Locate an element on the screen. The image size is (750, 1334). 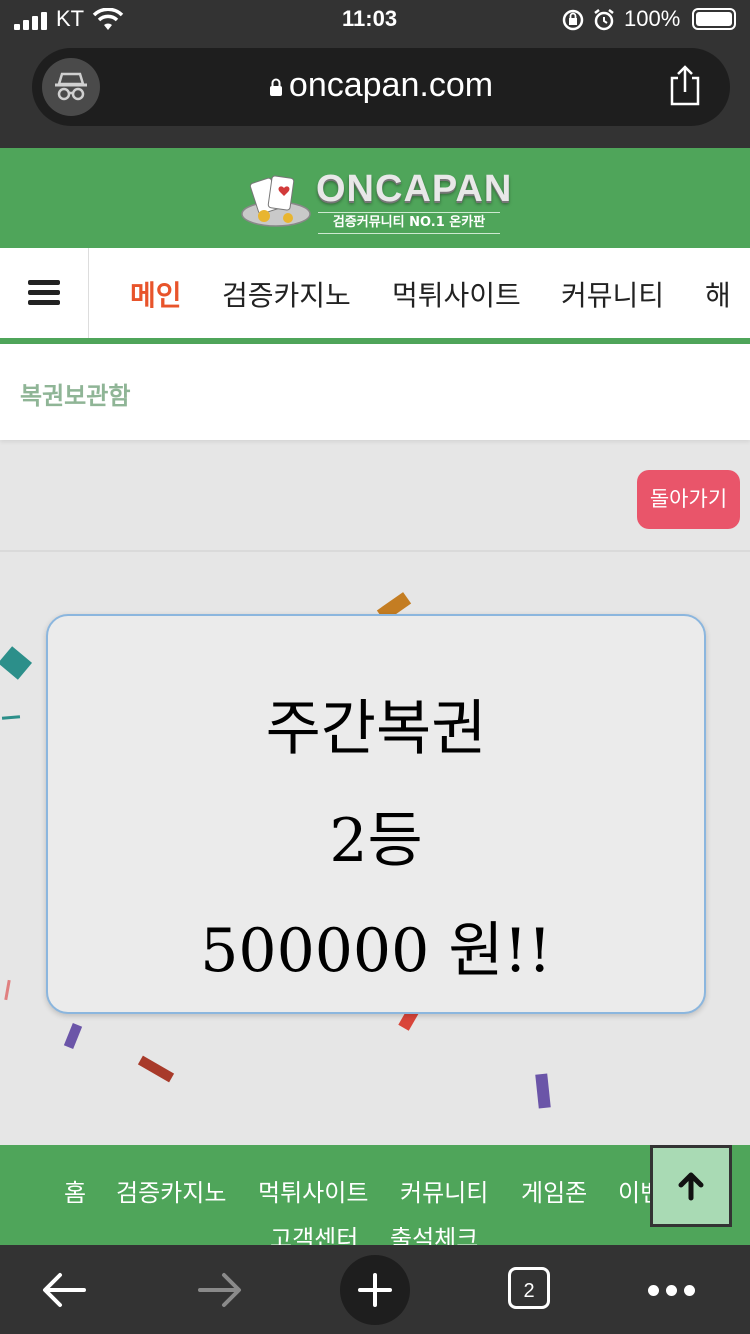
page-title: 복권보관함 is located at coordinates (75, 396).